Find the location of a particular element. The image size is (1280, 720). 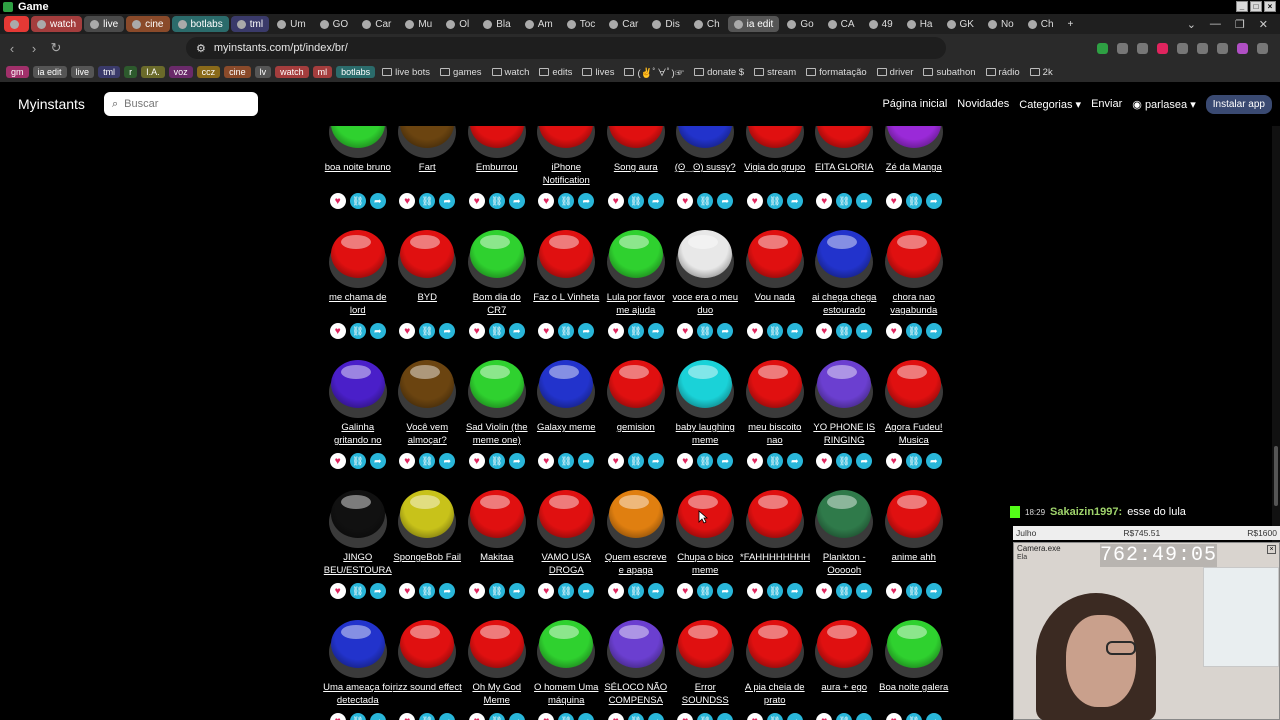

browser-tab: Mu is located at coordinates (418, 24).